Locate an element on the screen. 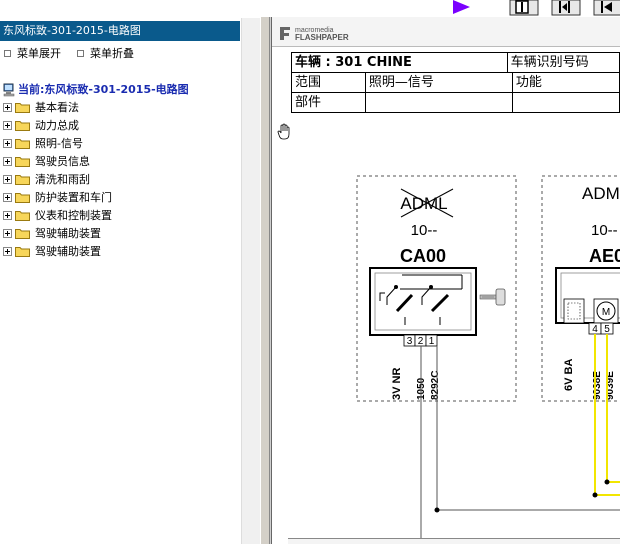  tree-panel-title: 东风标致-301-2015-电路图 is located at coordinates (120, 31).